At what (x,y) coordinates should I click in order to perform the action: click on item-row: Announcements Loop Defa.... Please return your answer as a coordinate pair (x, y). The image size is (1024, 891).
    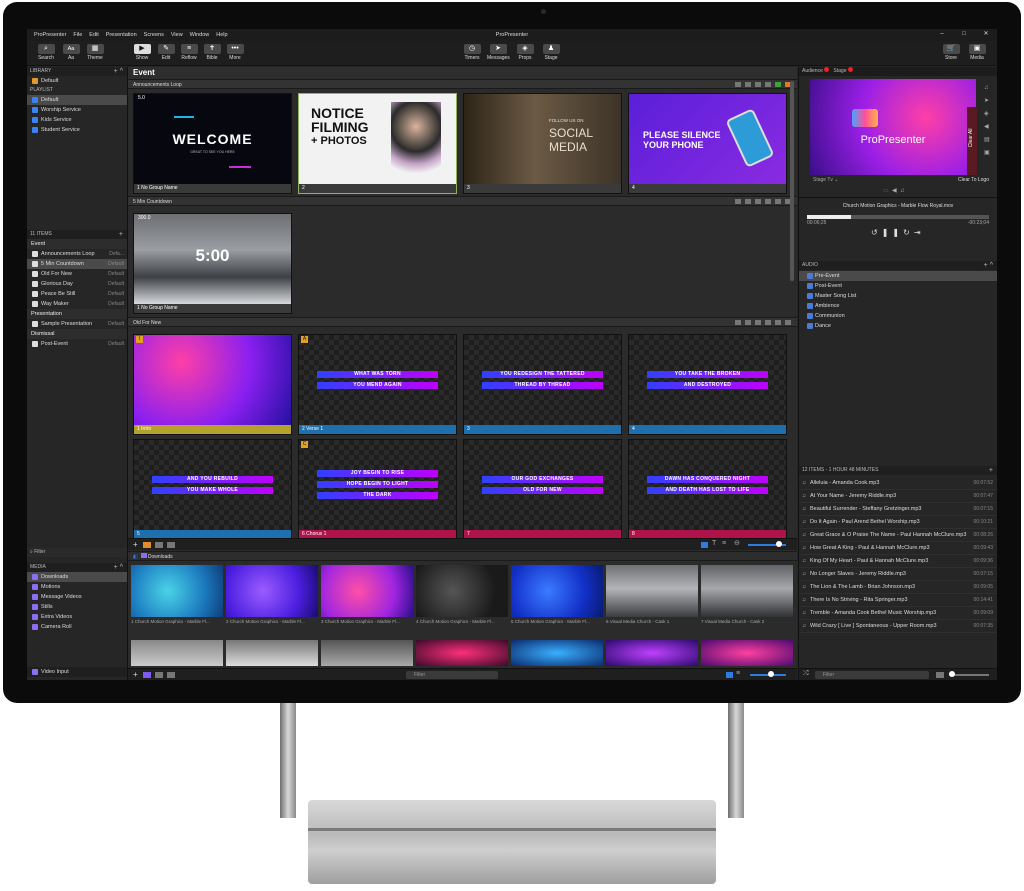
    Looking at the image, I should click on (77, 254).